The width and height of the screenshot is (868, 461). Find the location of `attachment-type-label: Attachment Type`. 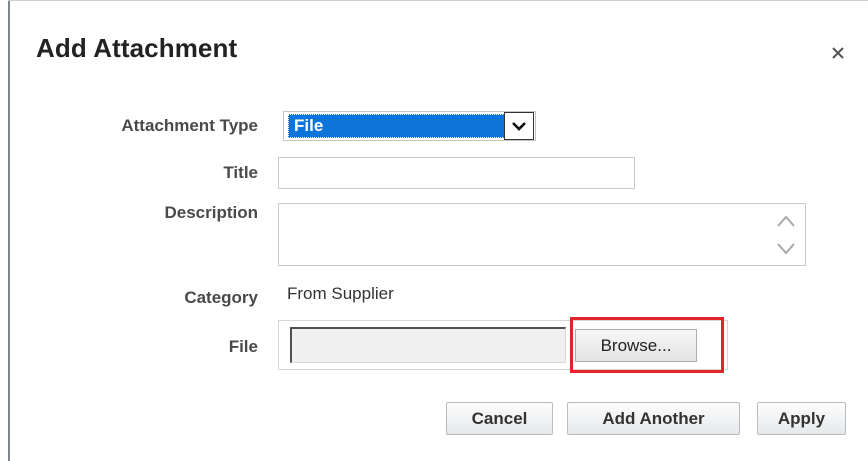

attachment-type-label: Attachment Type is located at coordinates (189, 125).